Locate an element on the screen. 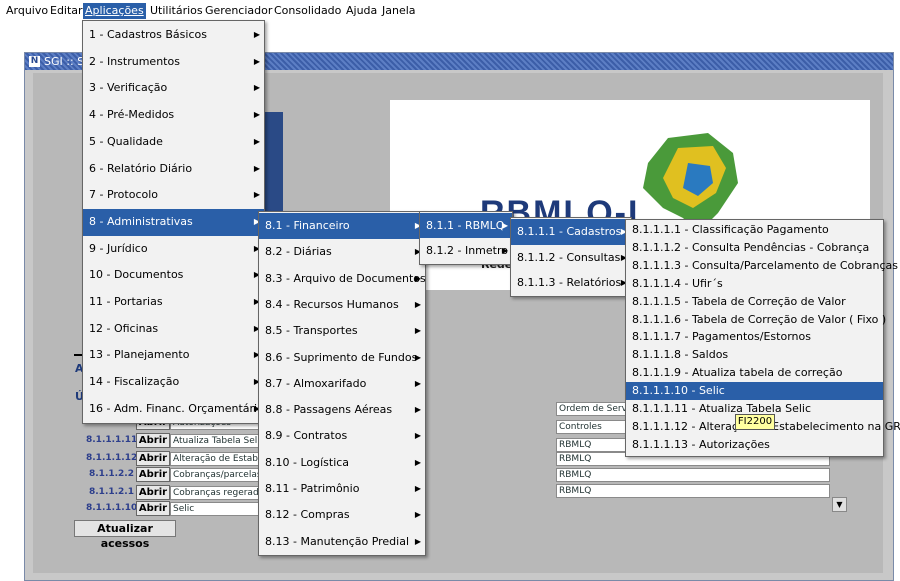 This screenshot has height=581, width=900. applications-menu-item: 13 - Planejamento ▶ is located at coordinates (173, 355).